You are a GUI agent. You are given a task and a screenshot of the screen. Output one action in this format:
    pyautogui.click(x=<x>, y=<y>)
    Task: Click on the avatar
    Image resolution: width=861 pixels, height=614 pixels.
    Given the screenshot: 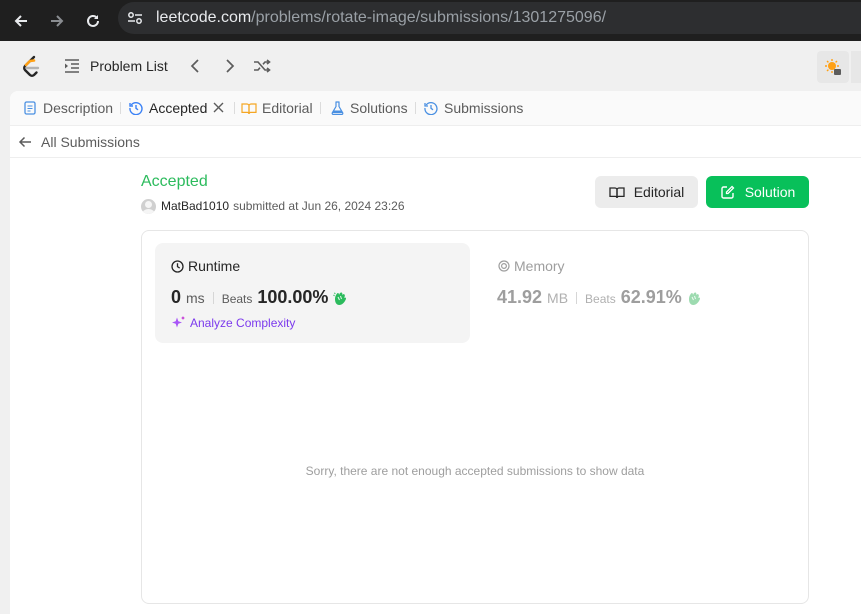 What is the action you would take?
    pyautogui.click(x=148, y=206)
    